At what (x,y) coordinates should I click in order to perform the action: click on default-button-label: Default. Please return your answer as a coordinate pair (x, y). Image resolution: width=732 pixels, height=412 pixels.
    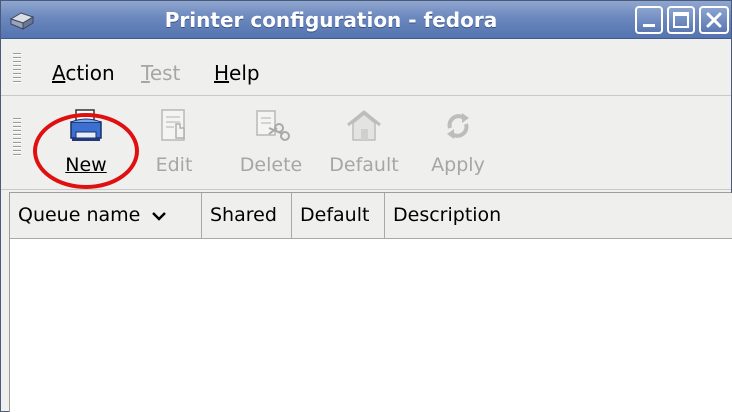
    Looking at the image, I should click on (364, 165).